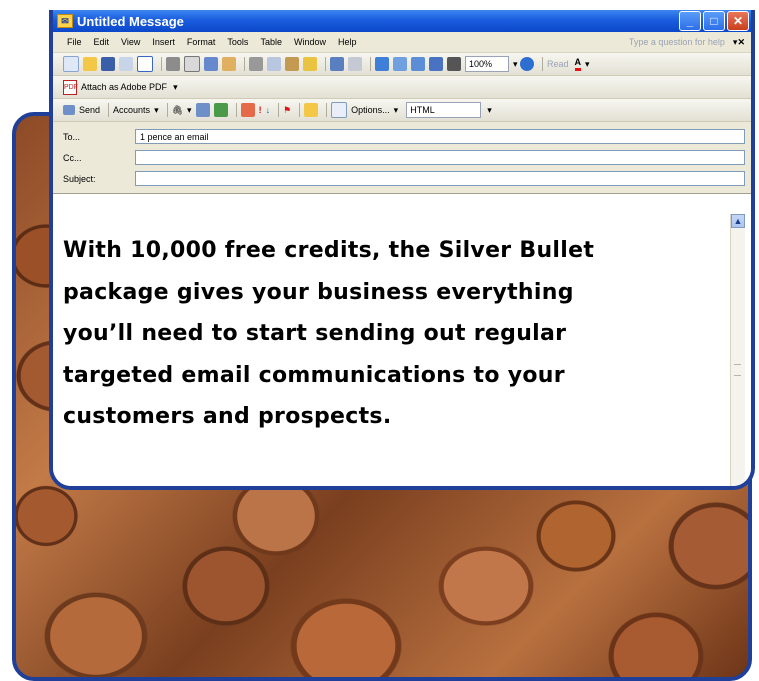 Image resolution: width=759 pixels, height=681 pixels. I want to click on menu-format: Format, so click(201, 42).